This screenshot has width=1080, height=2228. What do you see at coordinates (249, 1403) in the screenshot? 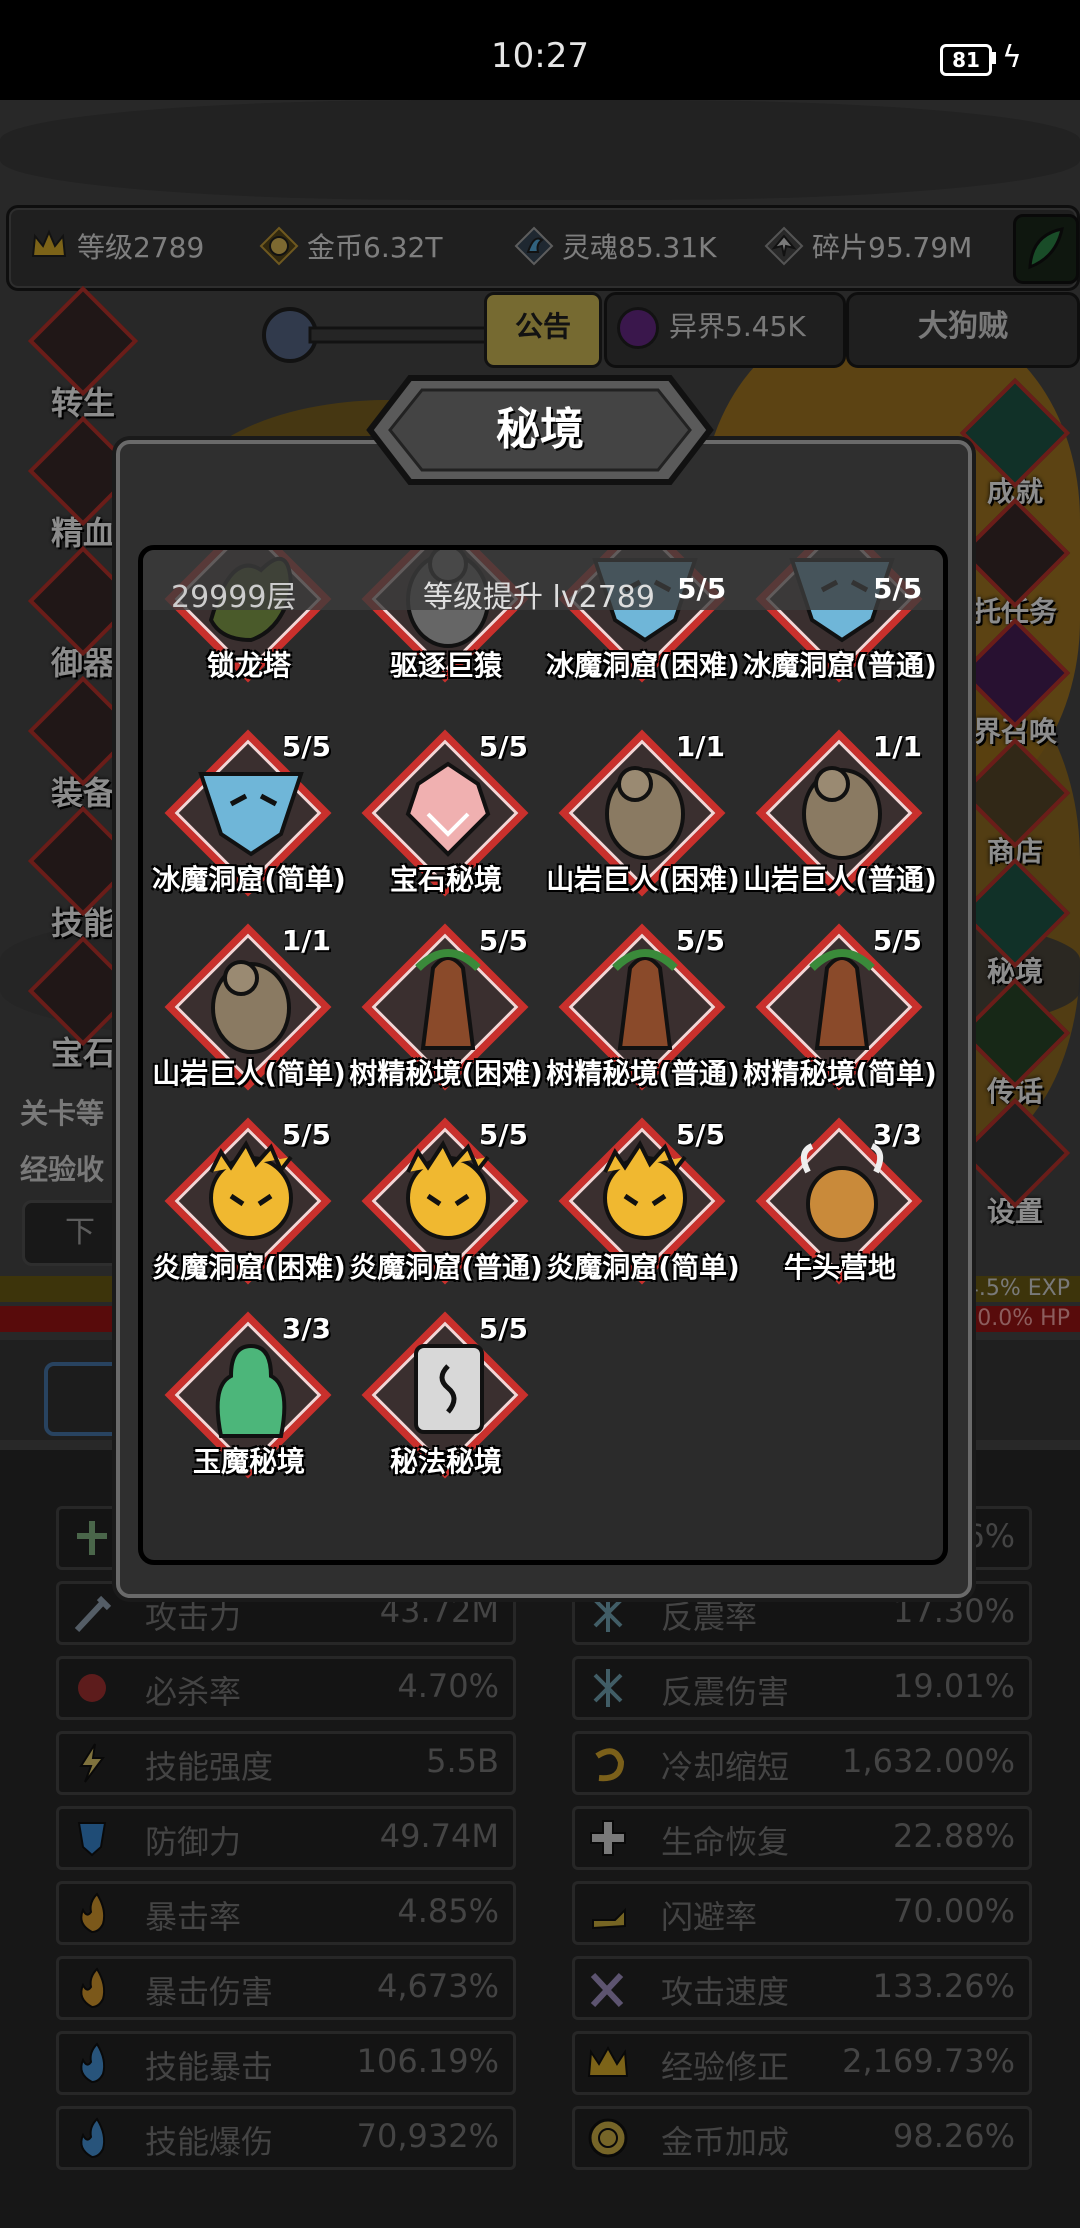
I see `dungeon-tile: 3/3 玉魔秘境` at bounding box center [249, 1403].